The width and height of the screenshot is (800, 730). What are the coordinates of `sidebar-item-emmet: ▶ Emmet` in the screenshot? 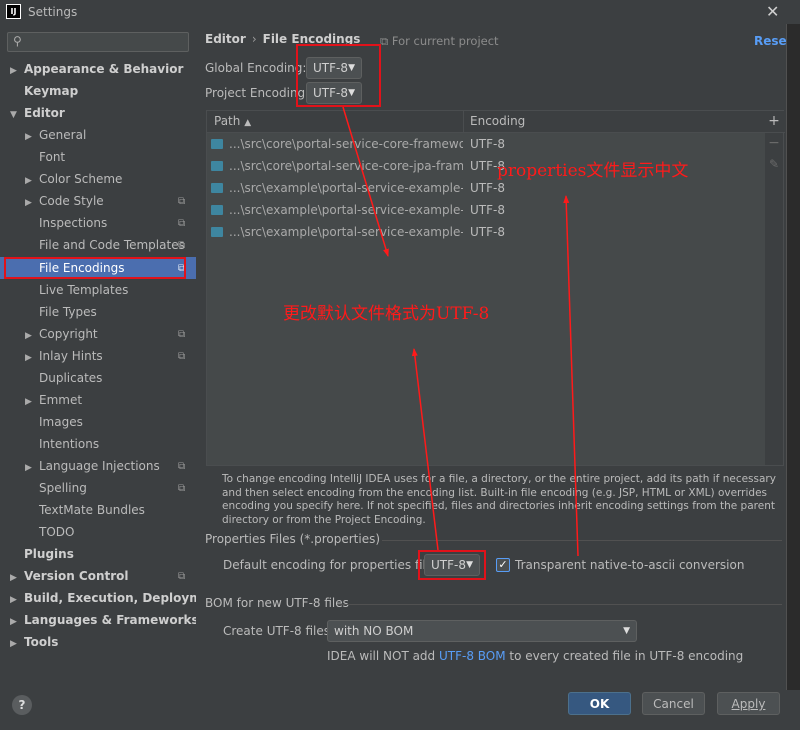 It's located at (53, 400).